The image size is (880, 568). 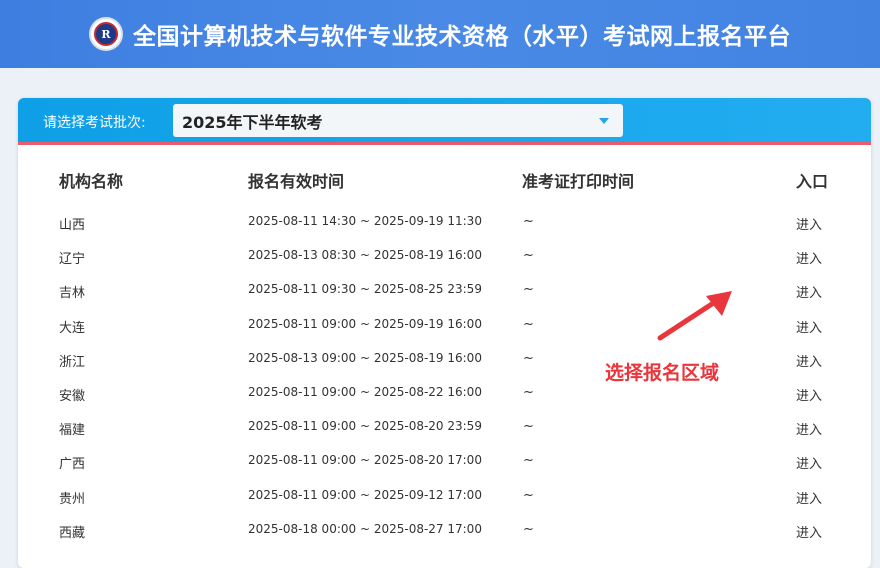 I want to click on org-name: 贵州, so click(x=72, y=499).